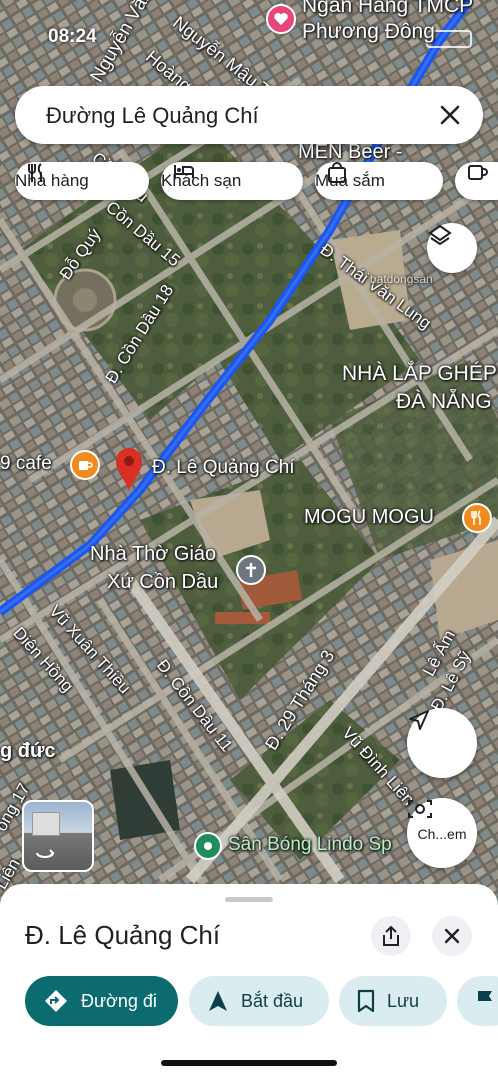  Describe the element at coordinates (129, 469) in the screenshot. I see `location-pin-icon` at that location.